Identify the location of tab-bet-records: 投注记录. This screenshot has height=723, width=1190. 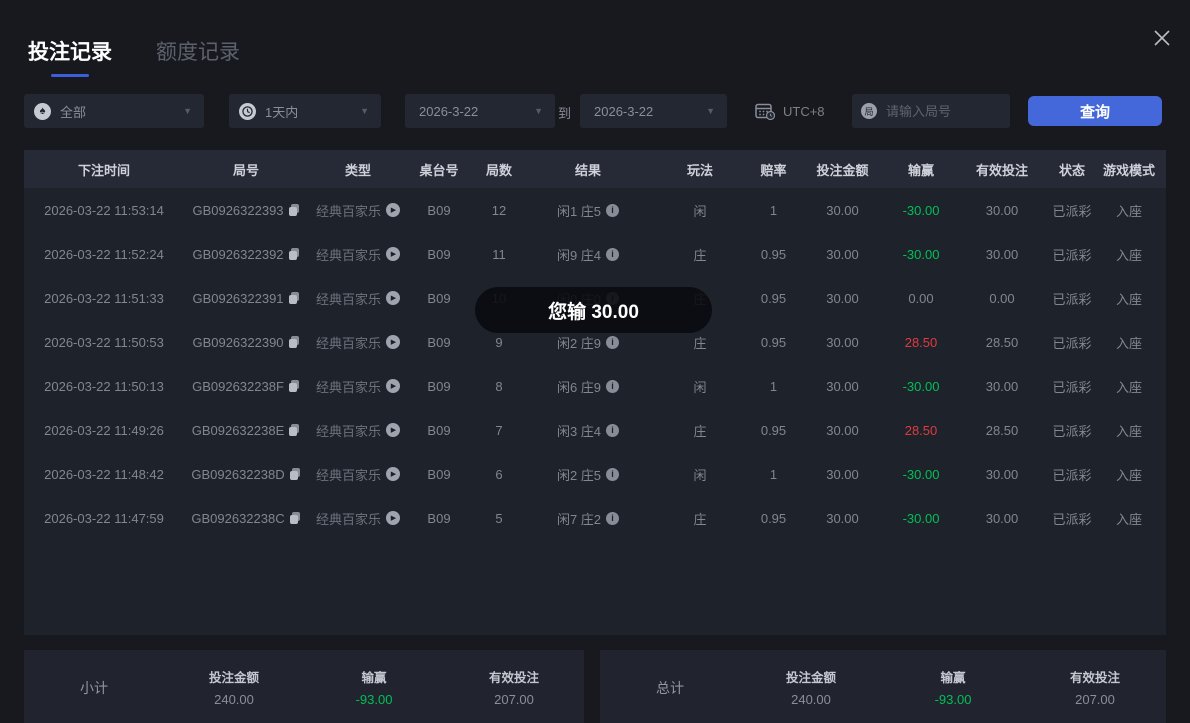
(70, 56).